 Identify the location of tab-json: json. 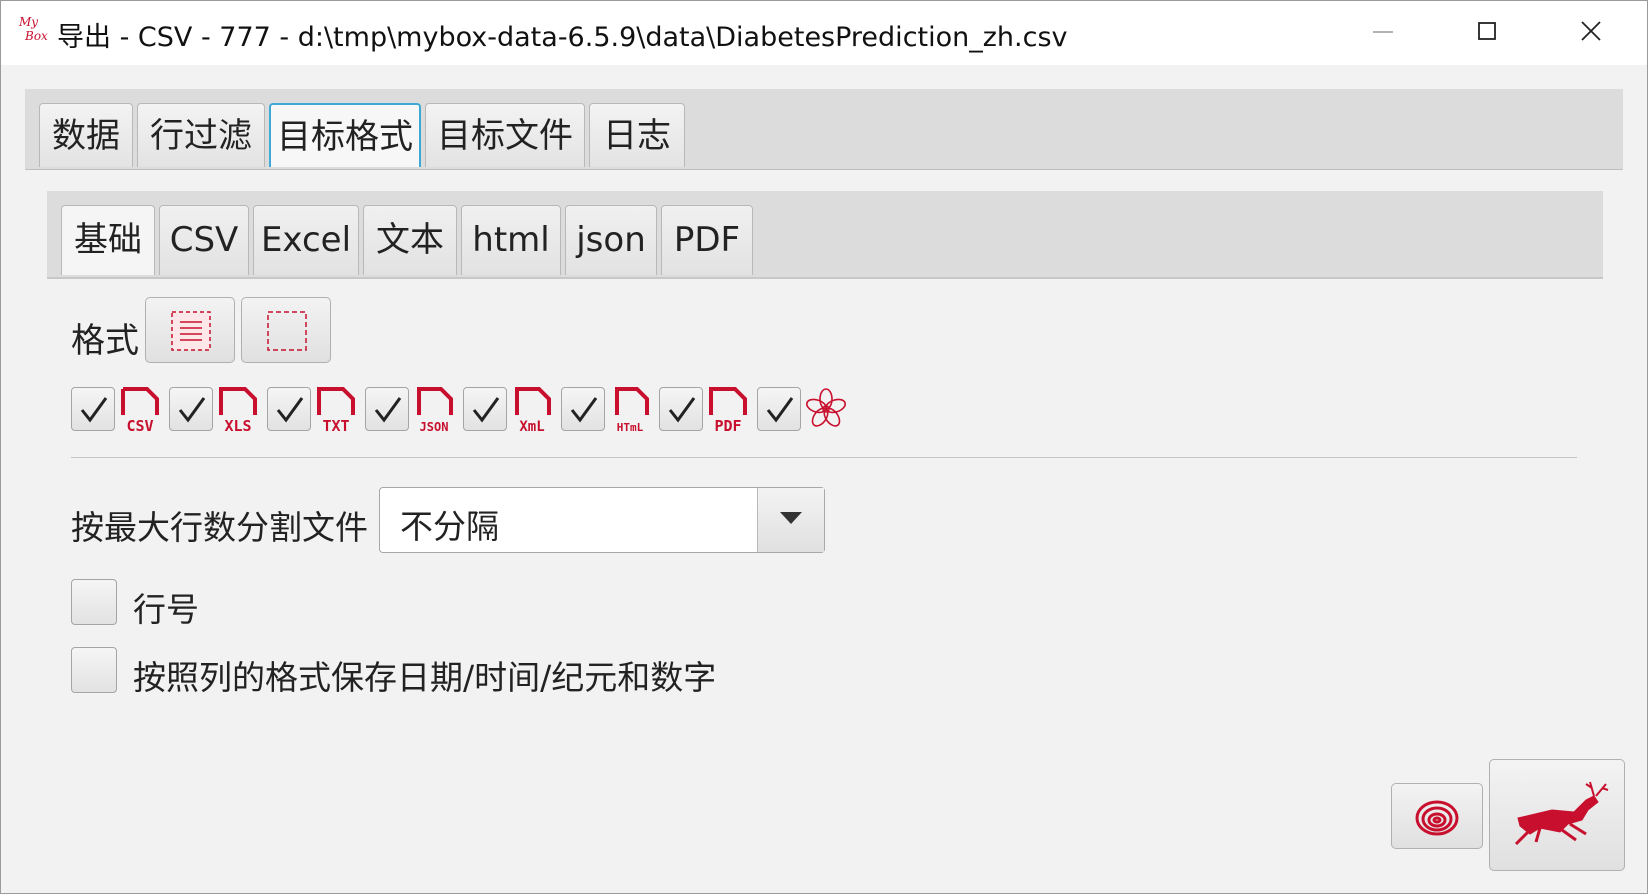
(611, 240).